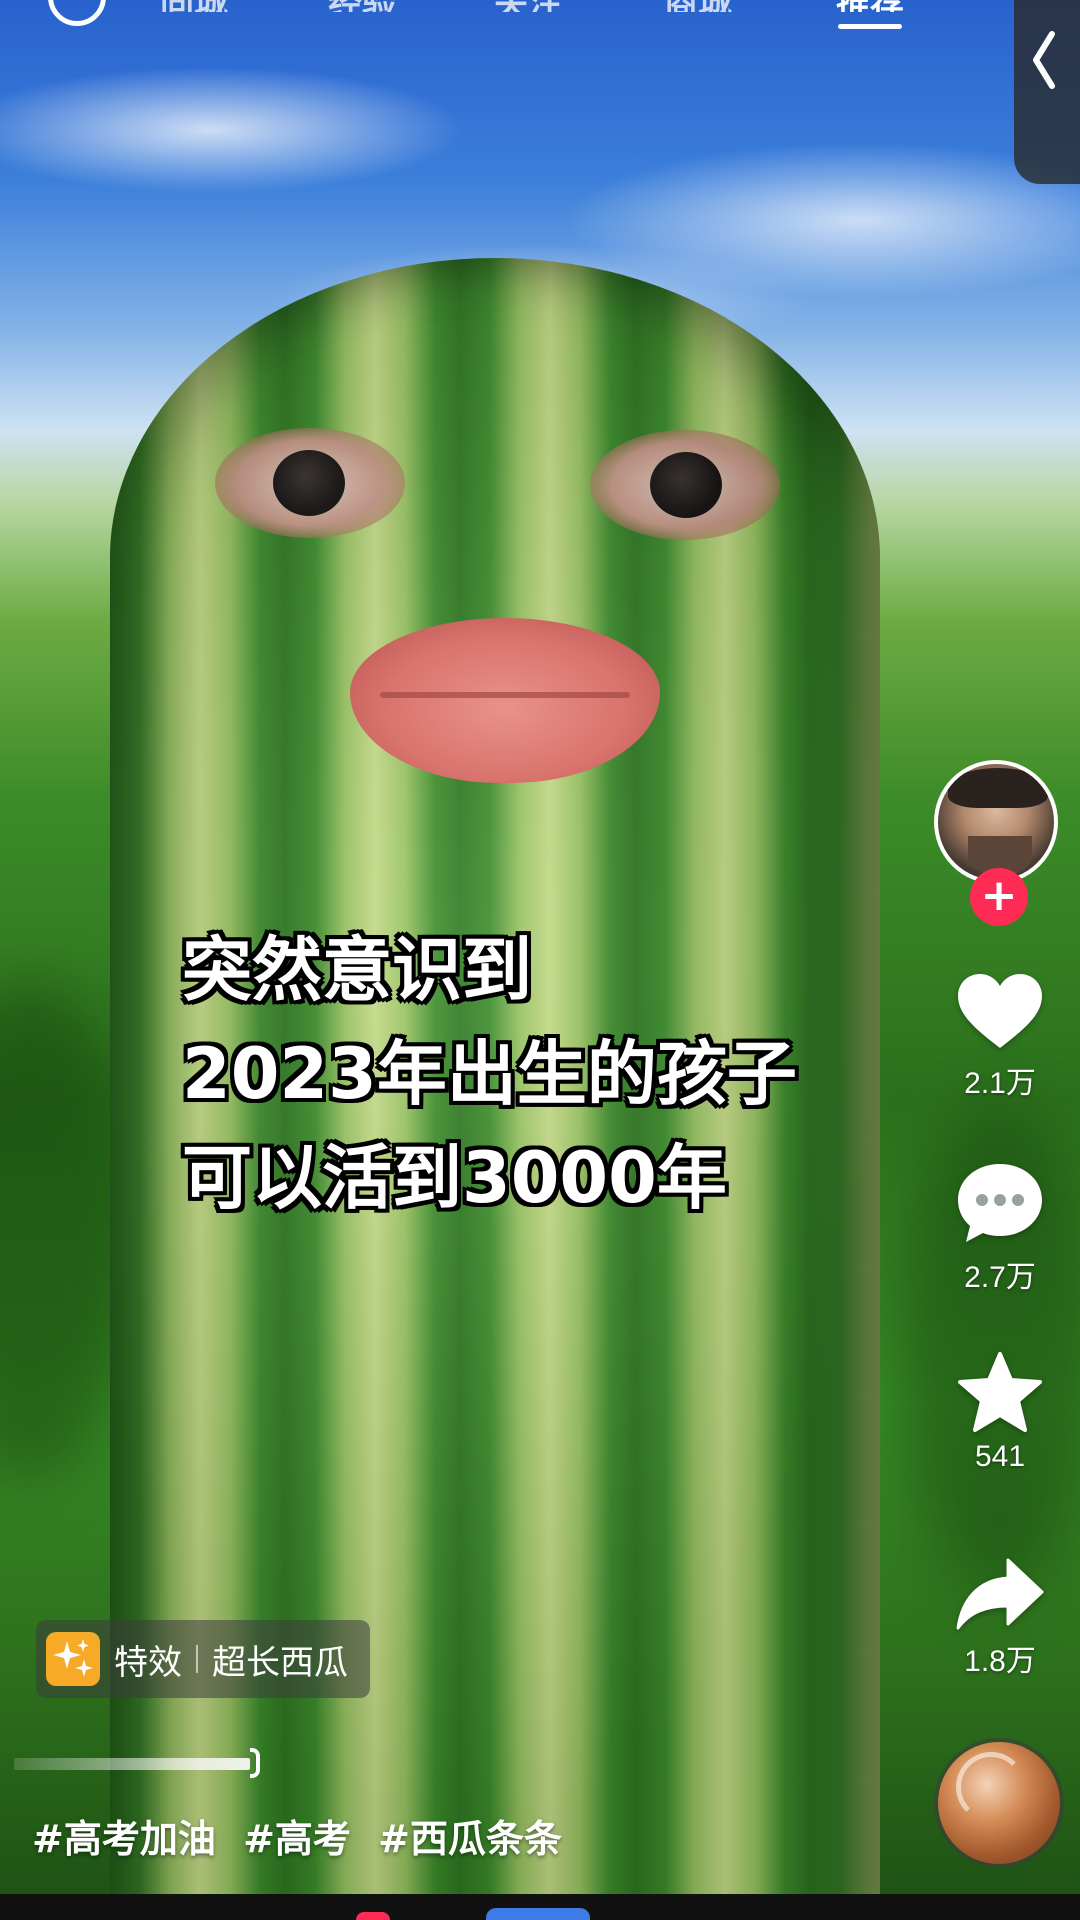 The width and height of the screenshot is (1080, 1920). I want to click on active-tab-indicator, so click(870, 26).